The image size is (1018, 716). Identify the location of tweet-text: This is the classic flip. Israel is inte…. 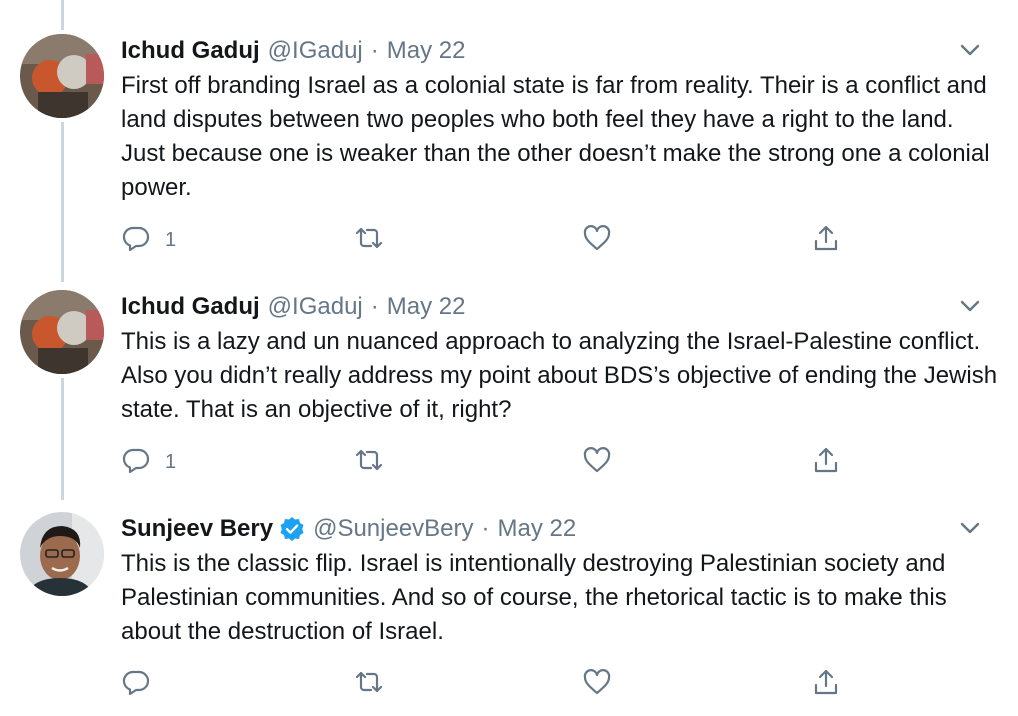
(534, 597).